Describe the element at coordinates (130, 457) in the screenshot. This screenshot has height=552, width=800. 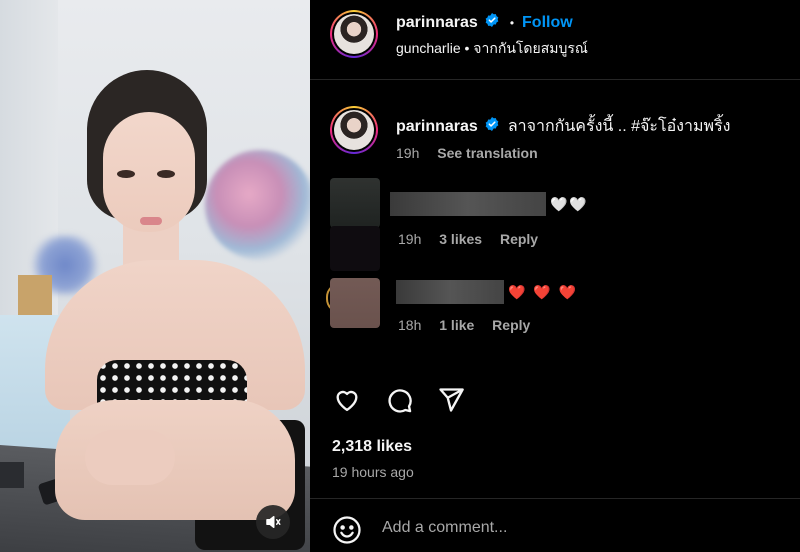
I see `person-hands` at that location.